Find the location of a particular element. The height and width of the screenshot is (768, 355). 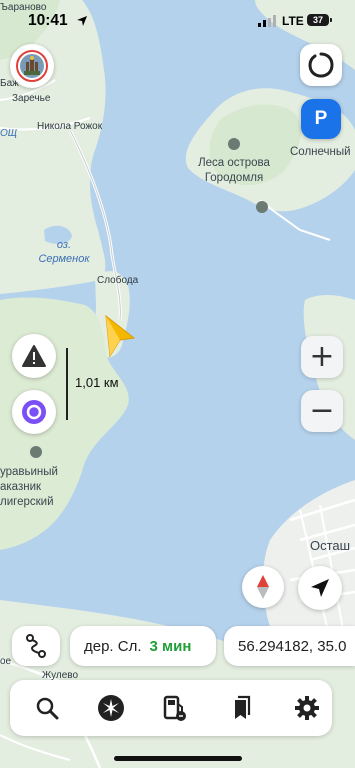

lake-label-sermenok: оз. Серменок is located at coordinates (64, 252).